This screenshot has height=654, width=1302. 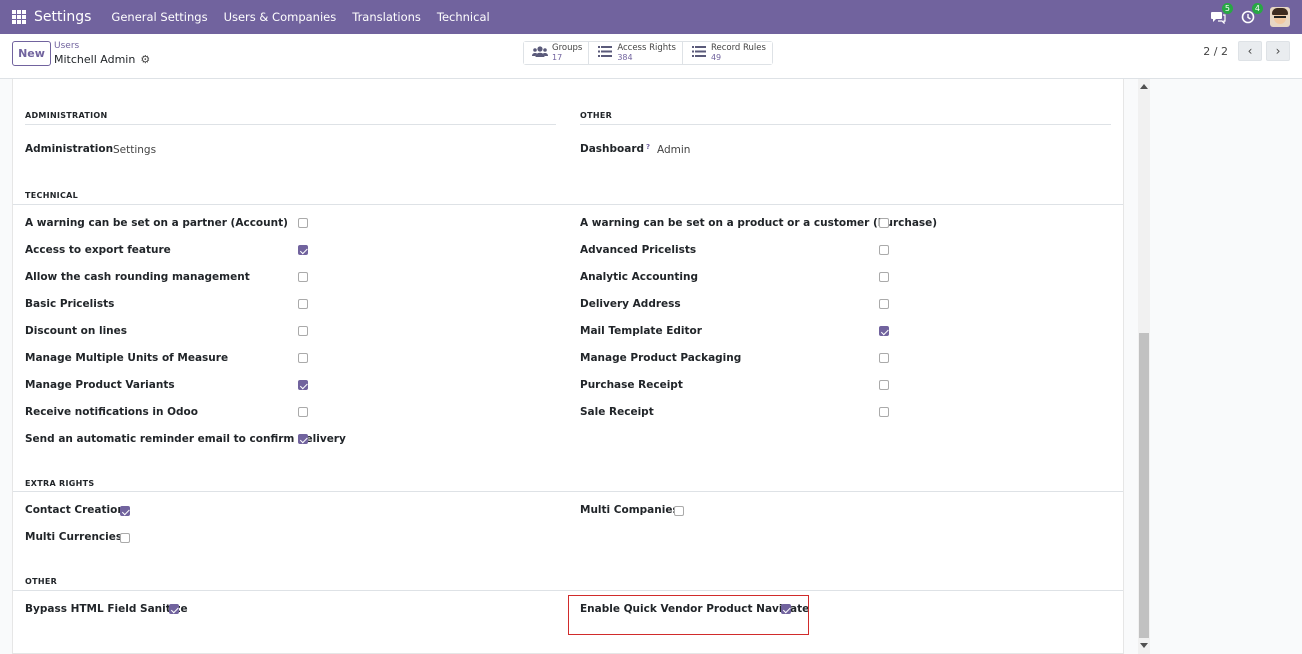 What do you see at coordinates (41, 581) in the screenshot?
I see `section-title-other-bottom: OTHER` at bounding box center [41, 581].